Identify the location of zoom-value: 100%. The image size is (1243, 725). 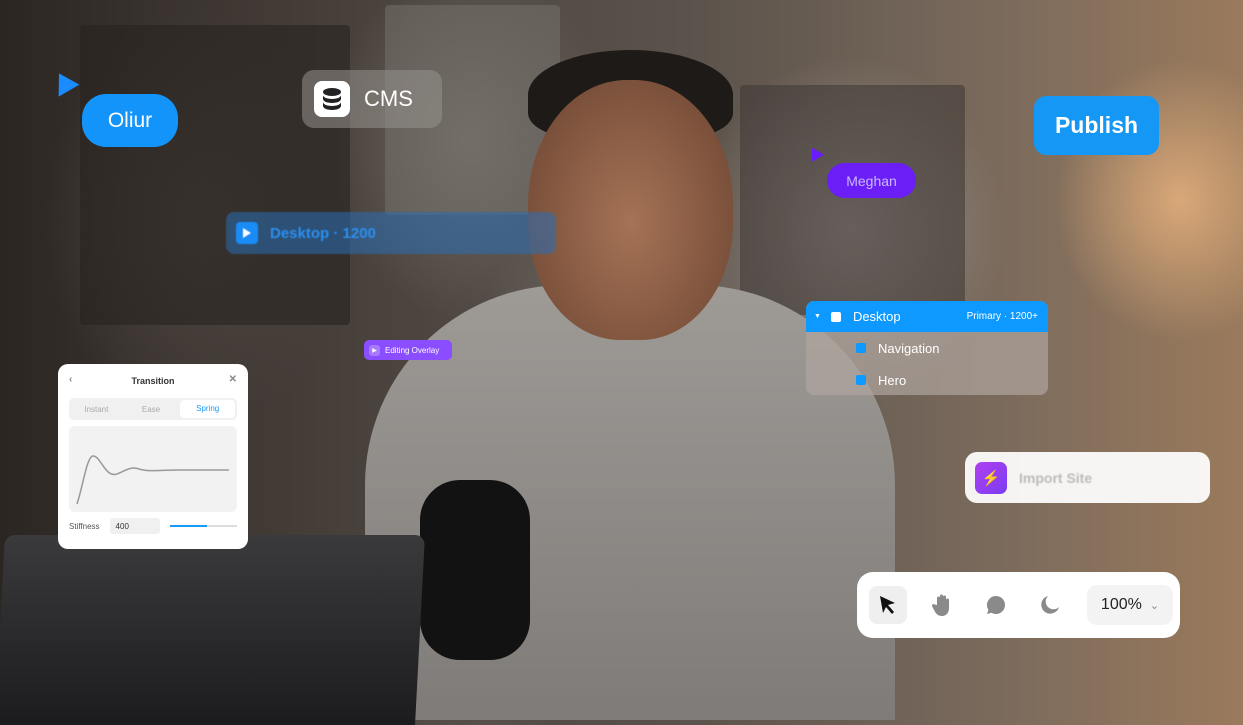
(1121, 604).